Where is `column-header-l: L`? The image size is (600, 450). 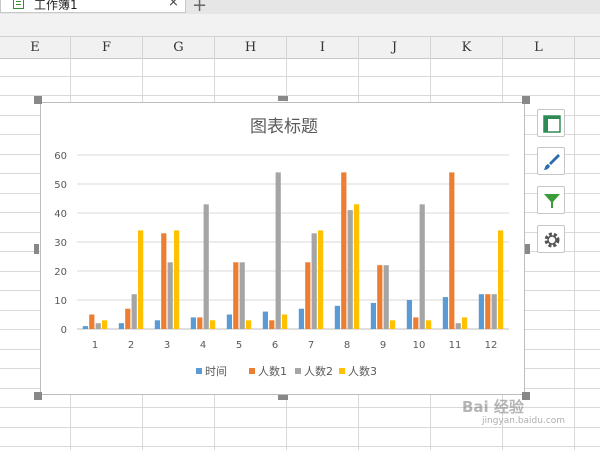
column-header-l: L is located at coordinates (539, 47).